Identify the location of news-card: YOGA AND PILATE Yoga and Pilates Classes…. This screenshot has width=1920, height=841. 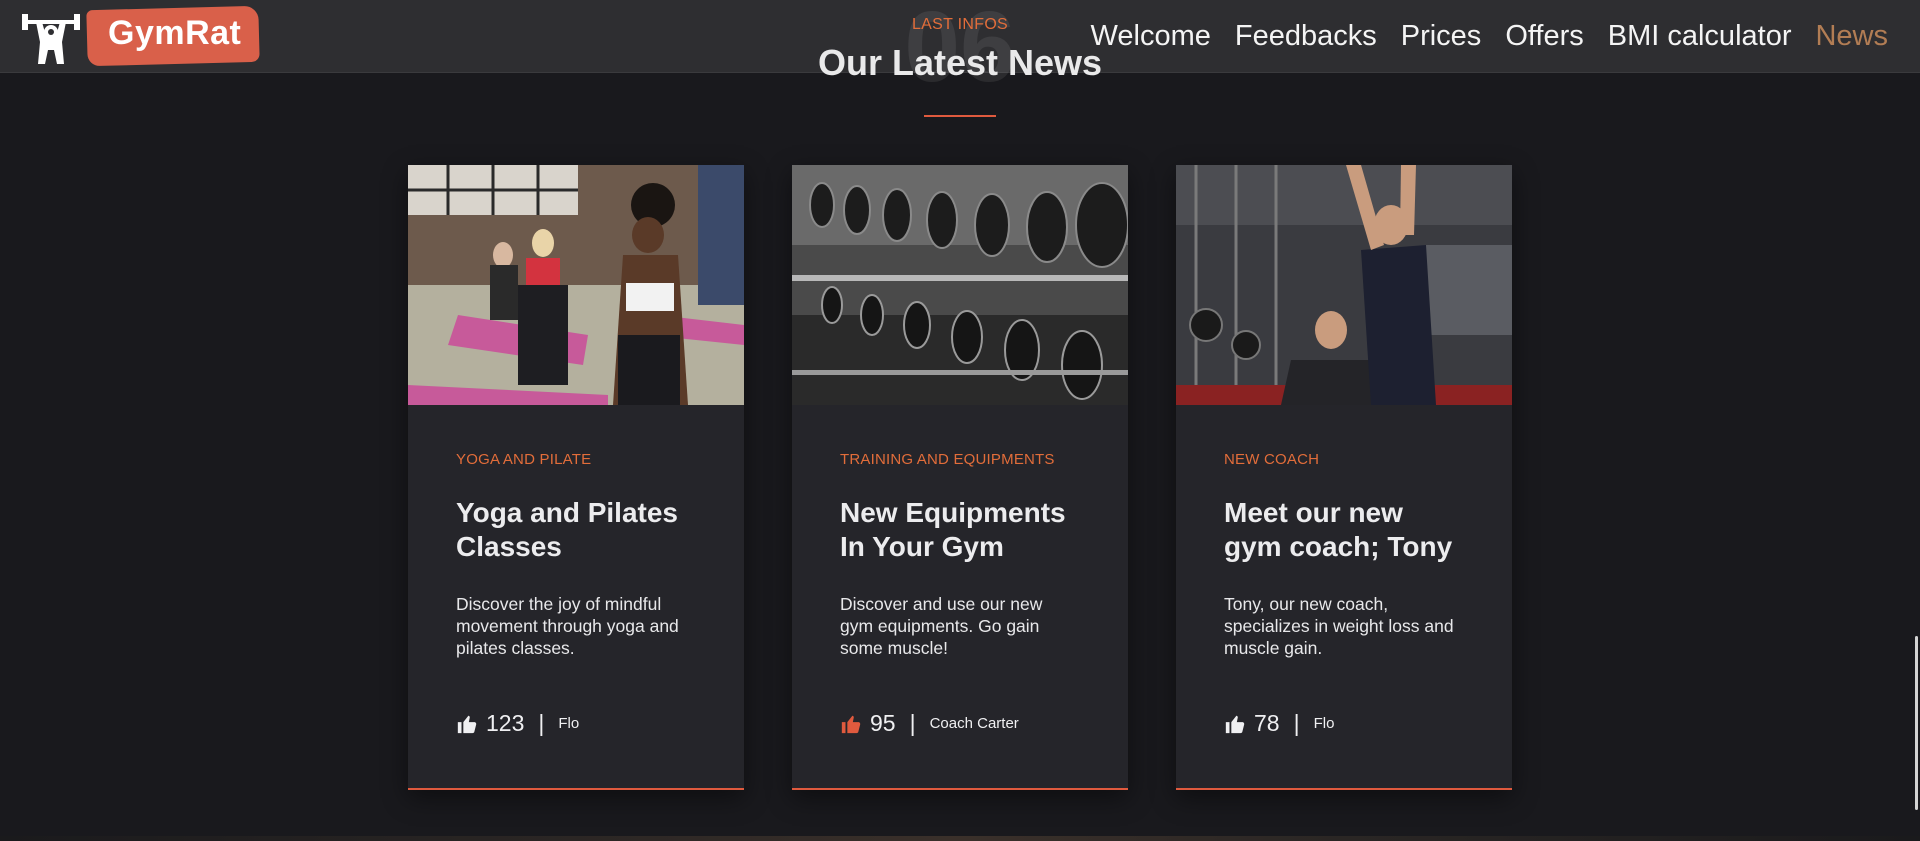
(576, 477).